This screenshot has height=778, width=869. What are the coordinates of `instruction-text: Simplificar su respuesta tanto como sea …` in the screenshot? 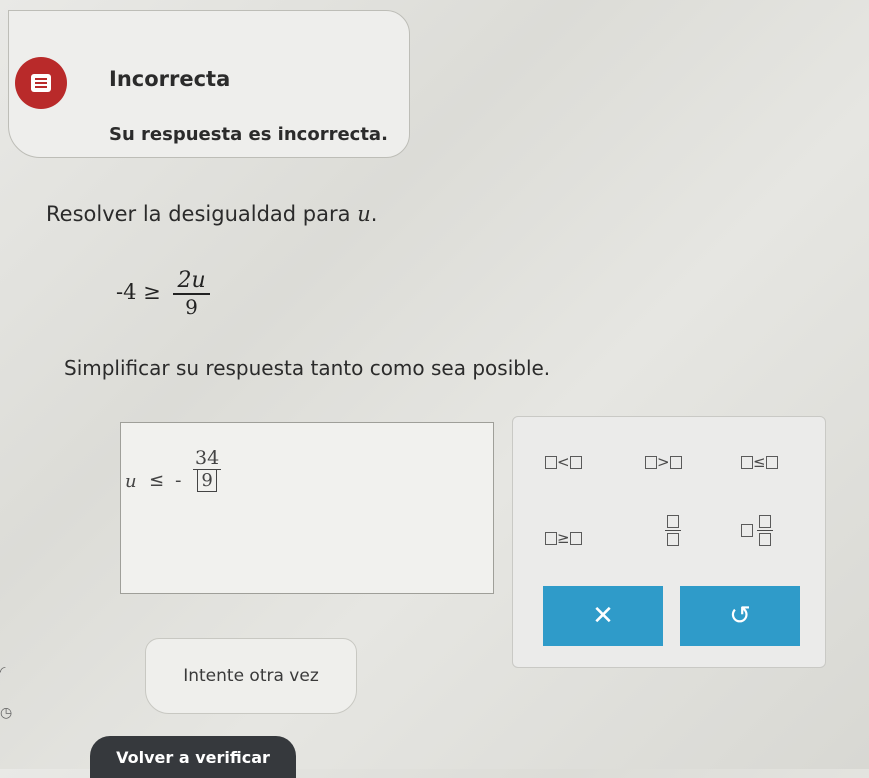 It's located at (307, 368).